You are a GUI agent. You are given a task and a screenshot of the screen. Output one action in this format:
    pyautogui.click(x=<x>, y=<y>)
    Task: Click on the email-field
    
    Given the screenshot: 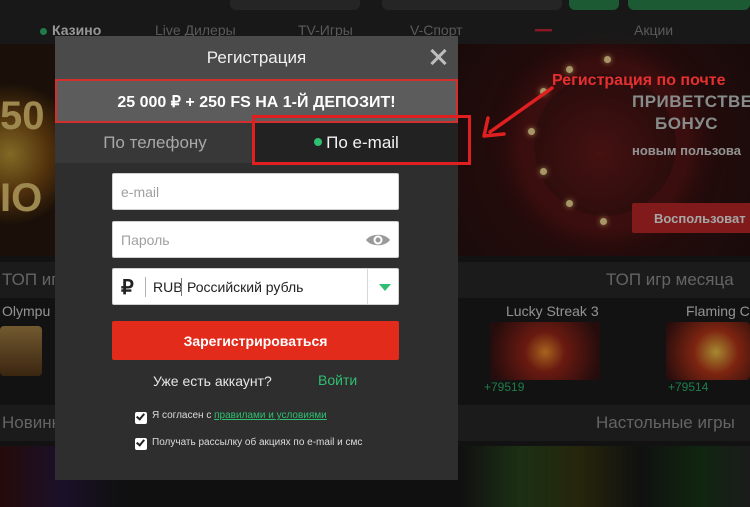 What is the action you would take?
    pyautogui.click(x=255, y=191)
    